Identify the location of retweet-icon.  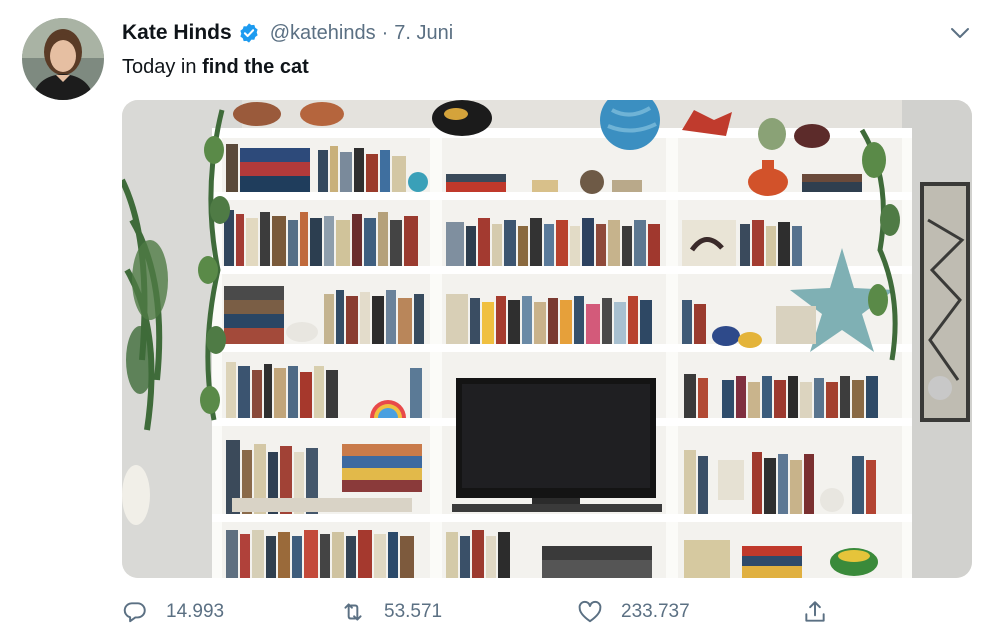
(353, 612).